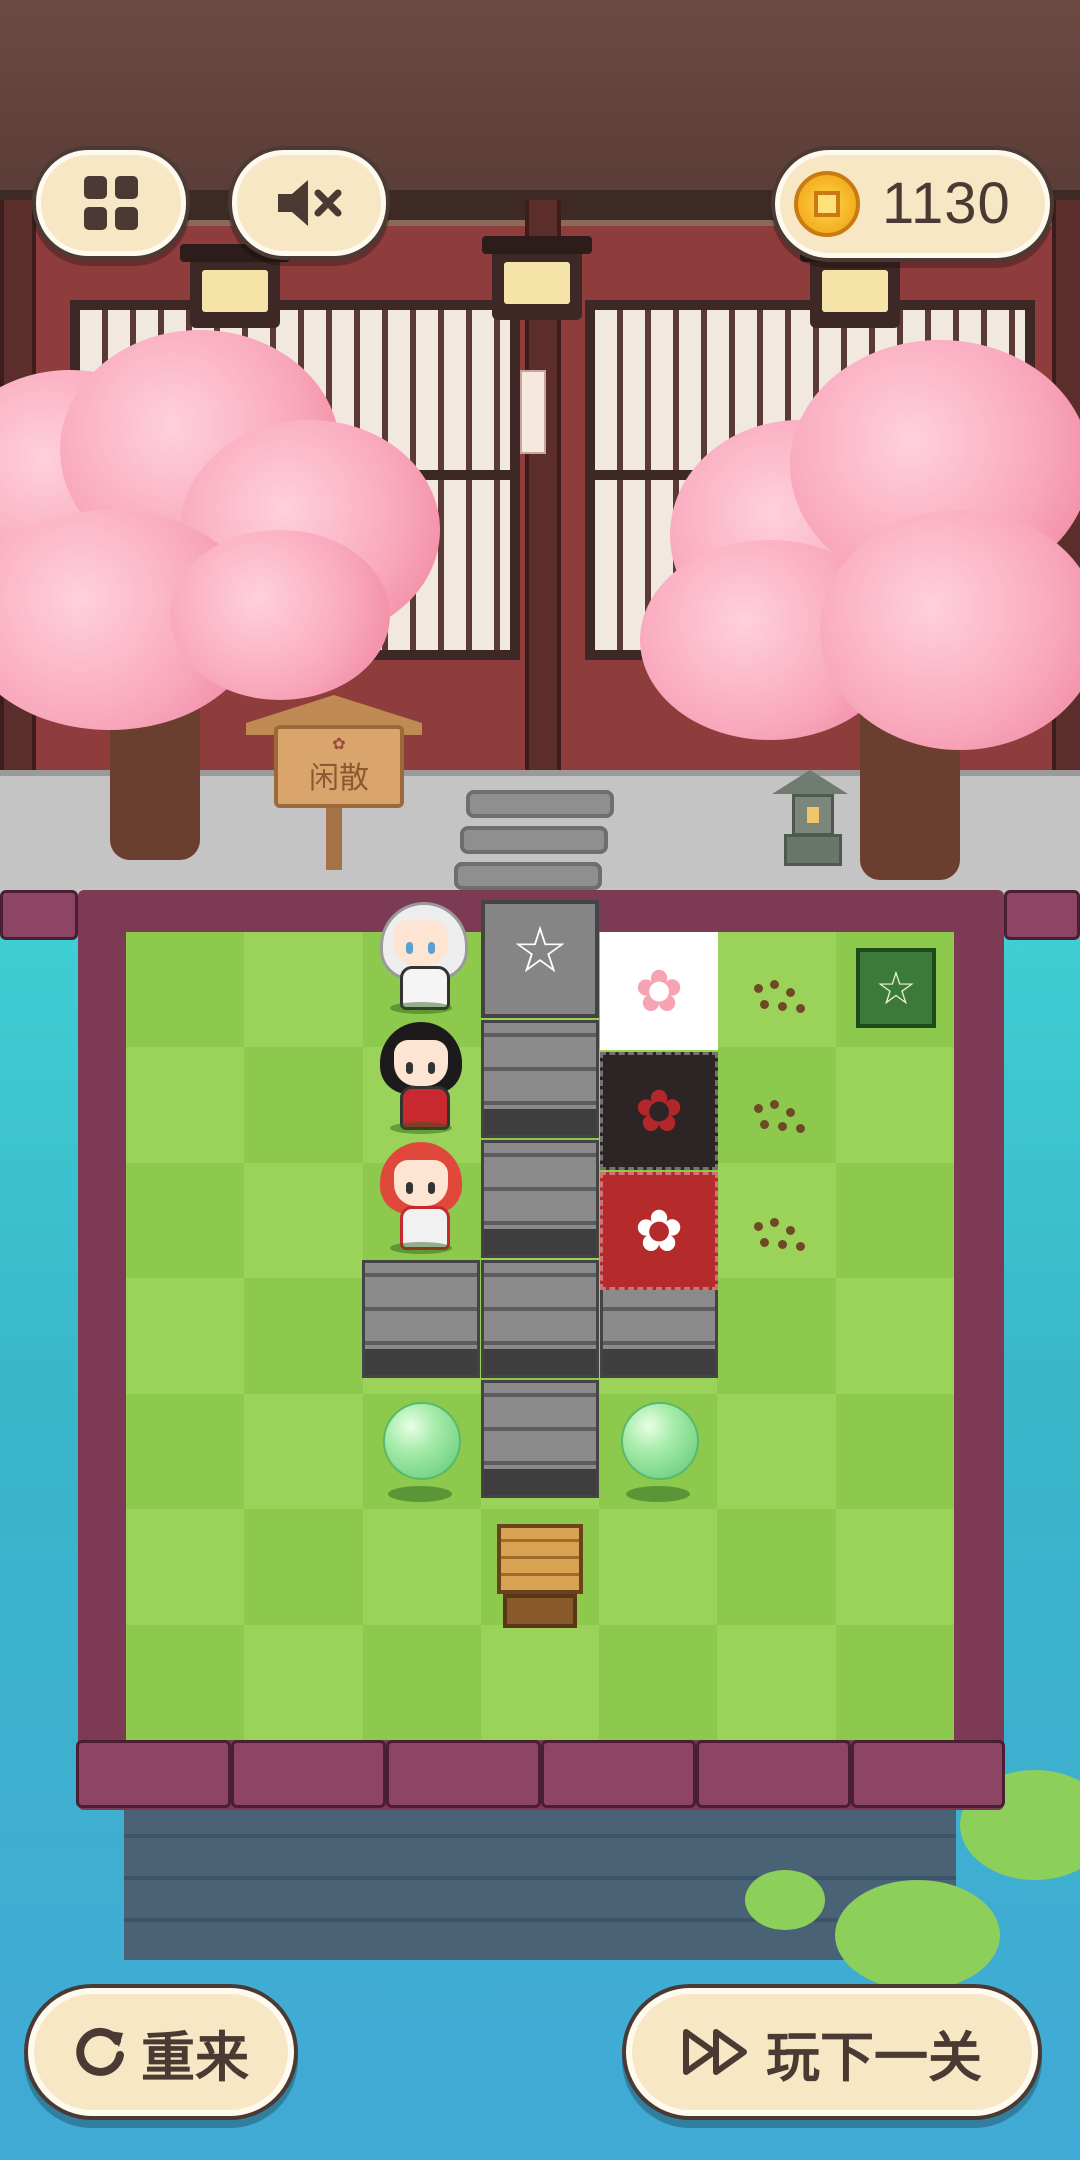  Describe the element at coordinates (339, 778) in the screenshot. I see `sign-text: 闲散` at that location.